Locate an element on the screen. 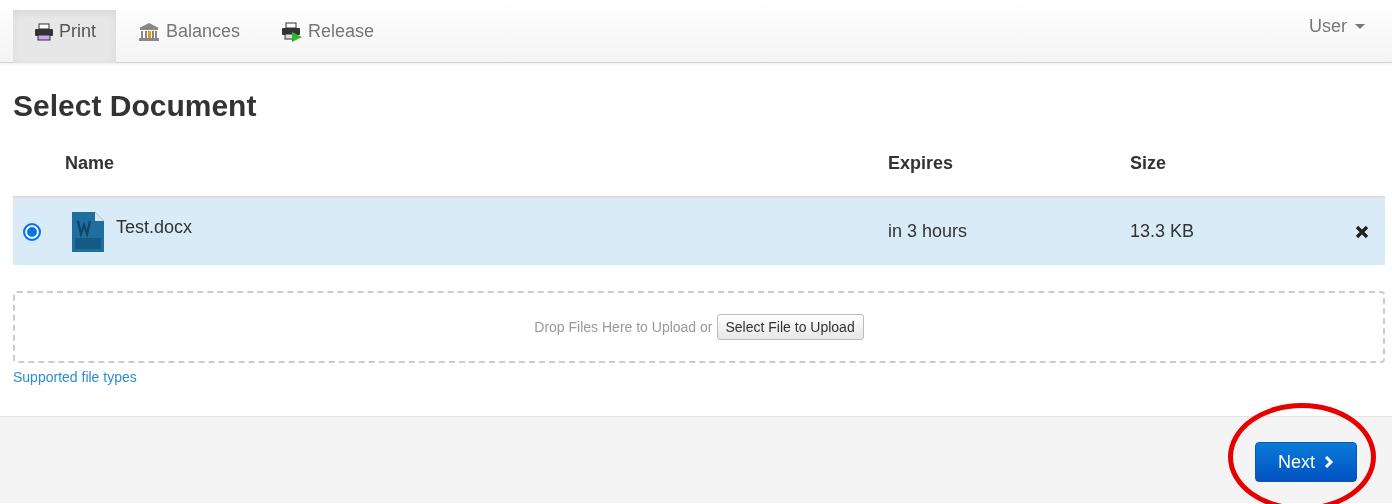 This screenshot has height=504, width=1392. word-document-icon is located at coordinates (88, 231).